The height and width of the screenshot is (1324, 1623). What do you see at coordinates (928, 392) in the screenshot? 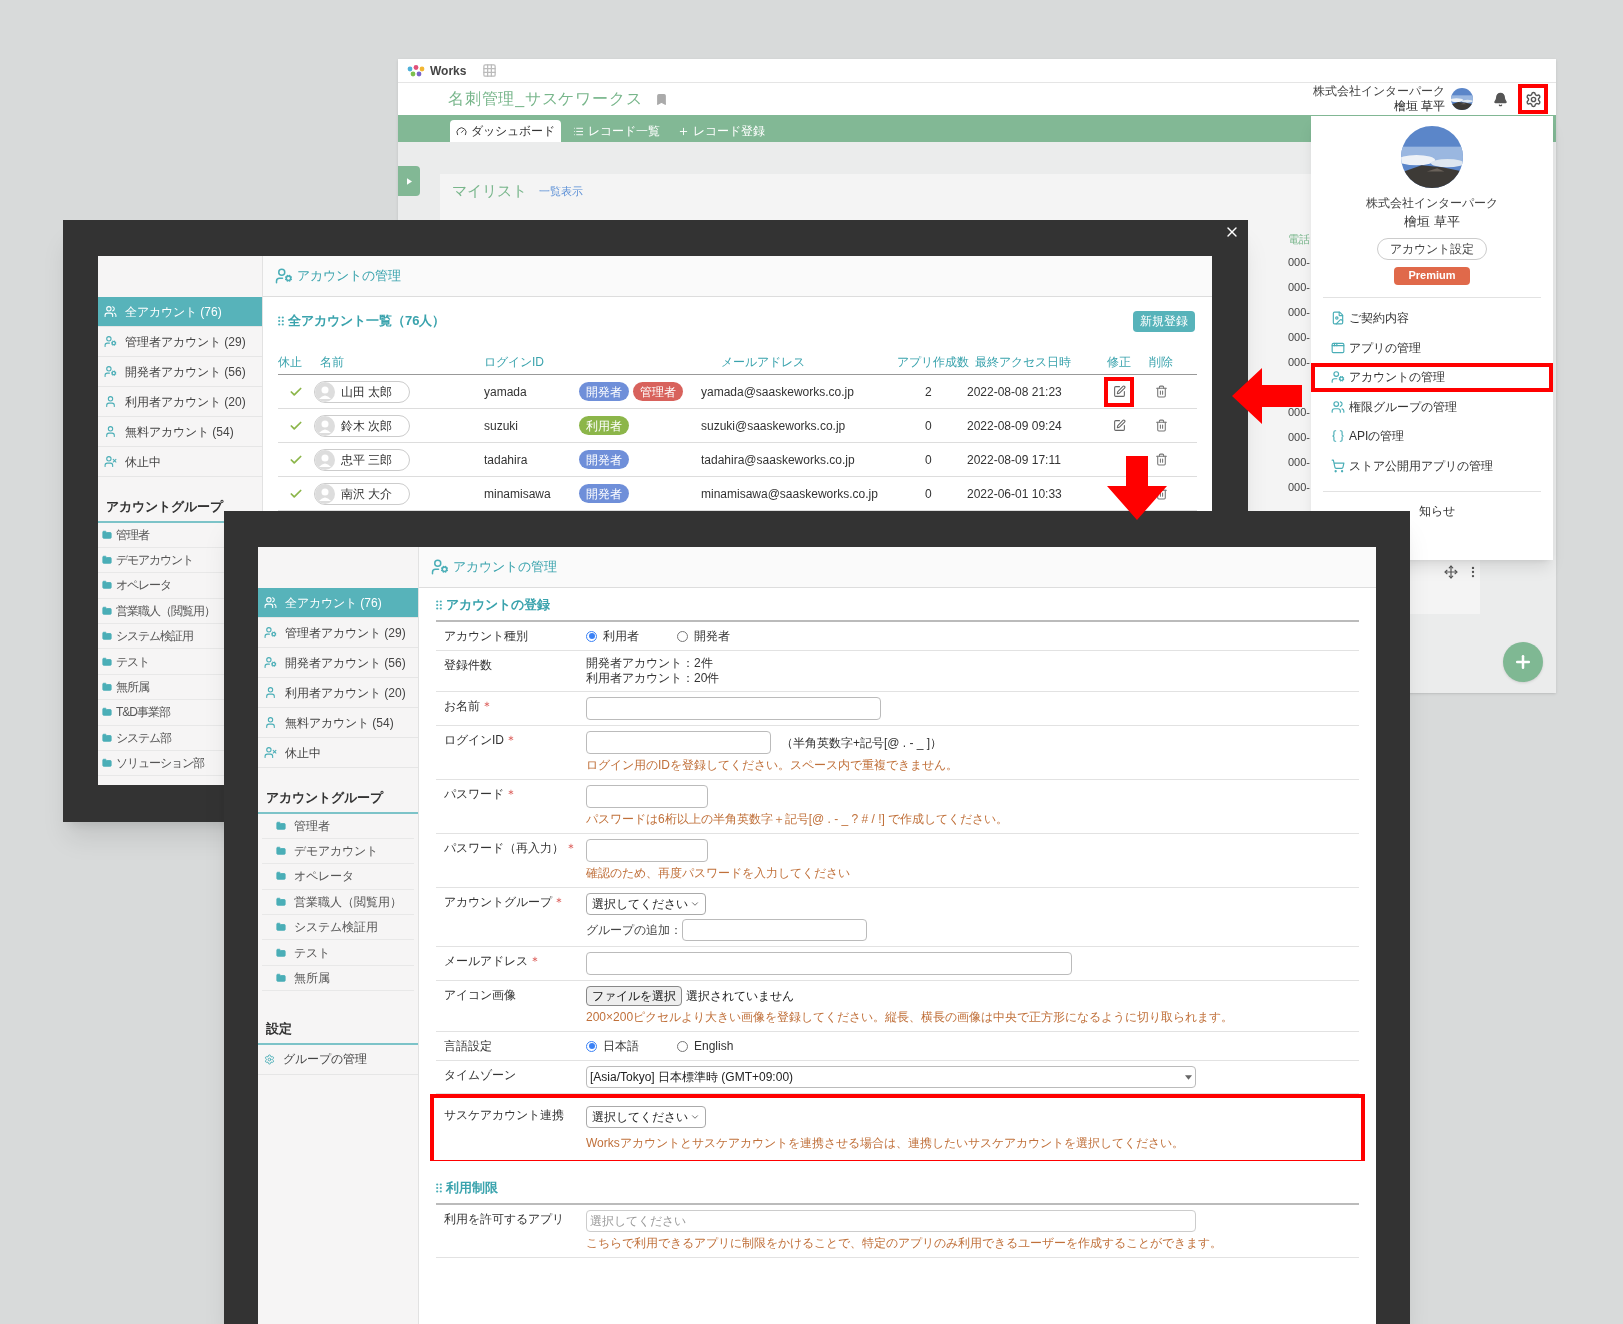
I see `table-cell-text: 2` at bounding box center [928, 392].